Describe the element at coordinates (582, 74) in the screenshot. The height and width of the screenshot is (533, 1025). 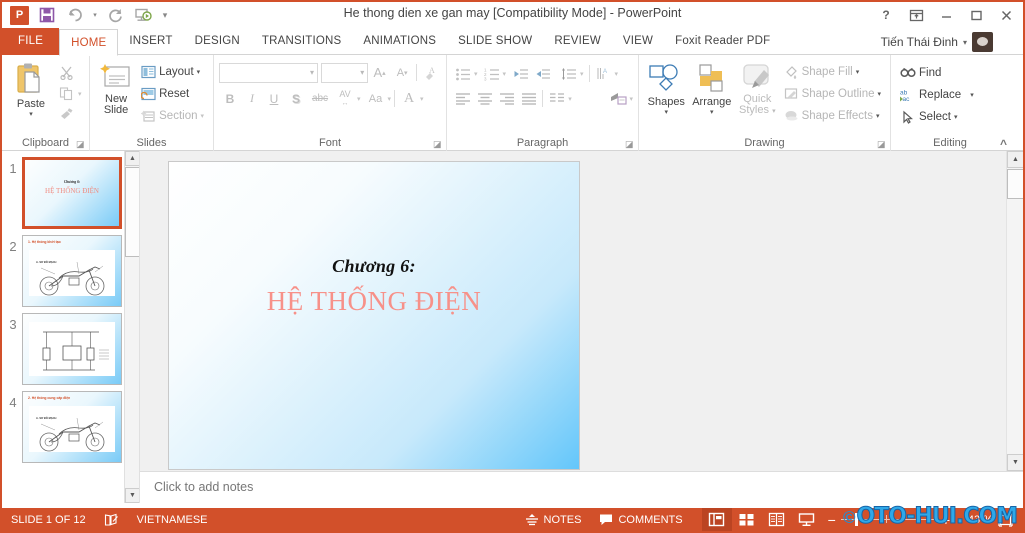
I see `line-spacing-caret-icon: ▾` at that location.